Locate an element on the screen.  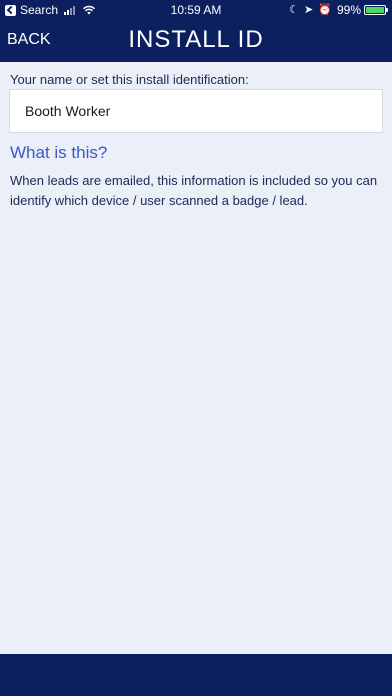
battery-icon is located at coordinates (376, 10).